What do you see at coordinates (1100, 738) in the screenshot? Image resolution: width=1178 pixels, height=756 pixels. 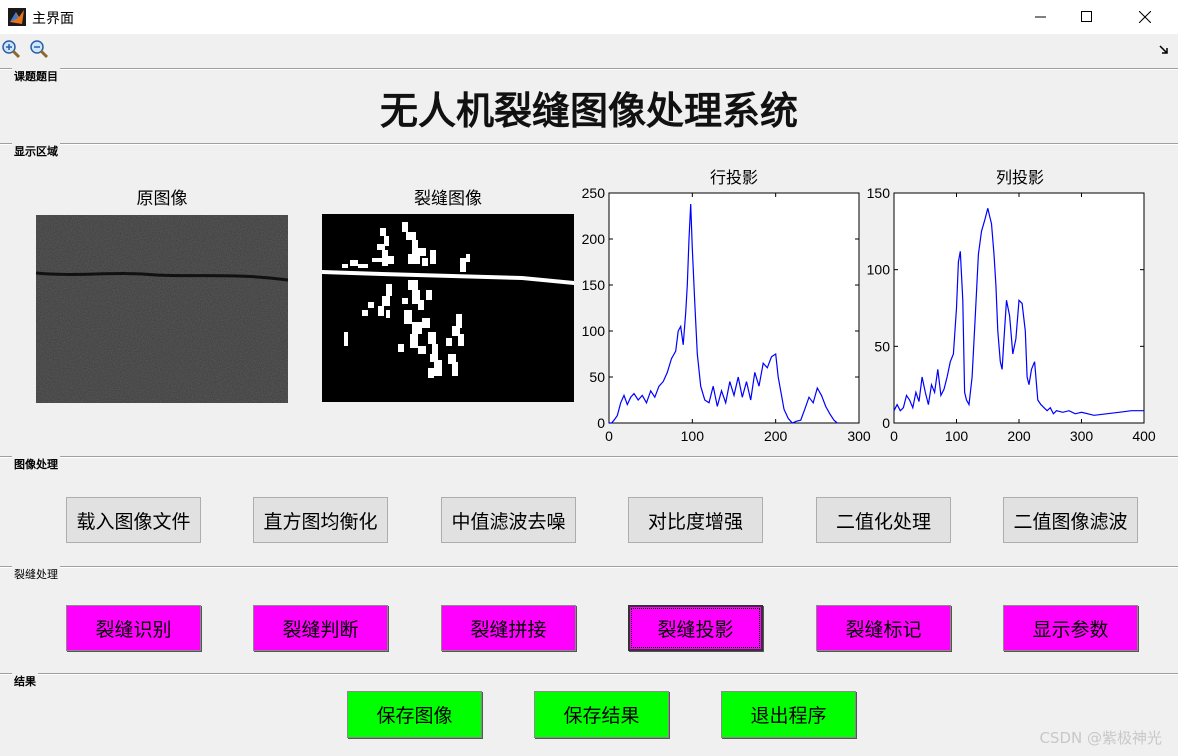 I see `csdn-watermark: CSDN @紫极神光` at bounding box center [1100, 738].